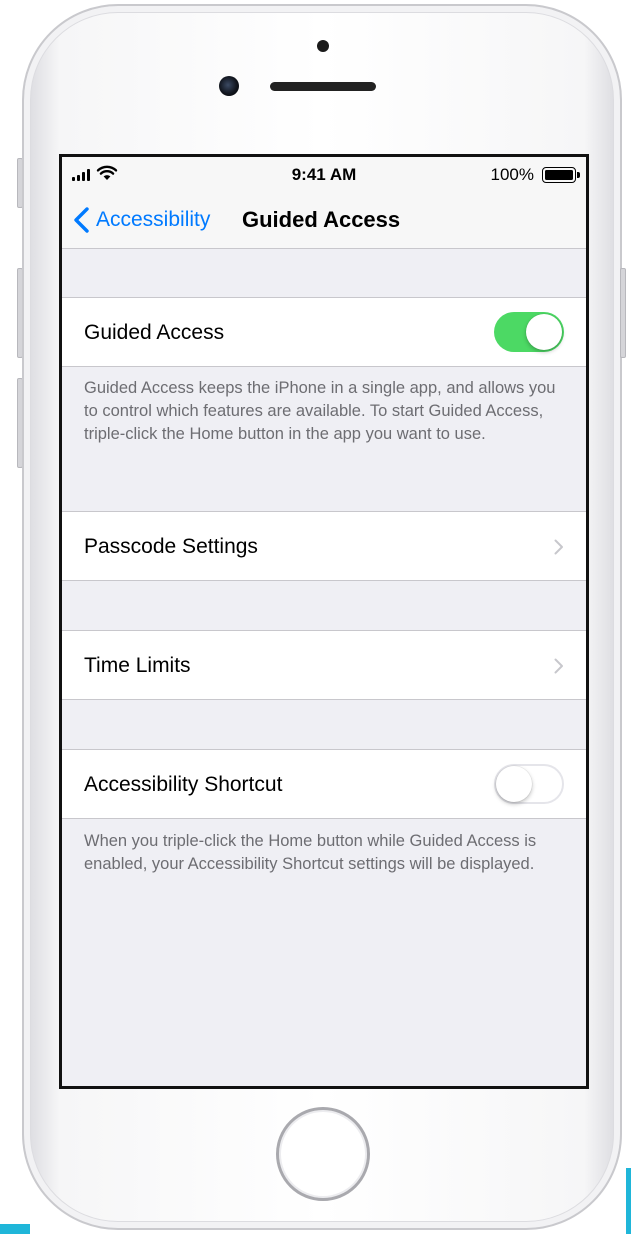 This screenshot has width=631, height=1234. What do you see at coordinates (229, 86) in the screenshot?
I see `front-camera` at bounding box center [229, 86].